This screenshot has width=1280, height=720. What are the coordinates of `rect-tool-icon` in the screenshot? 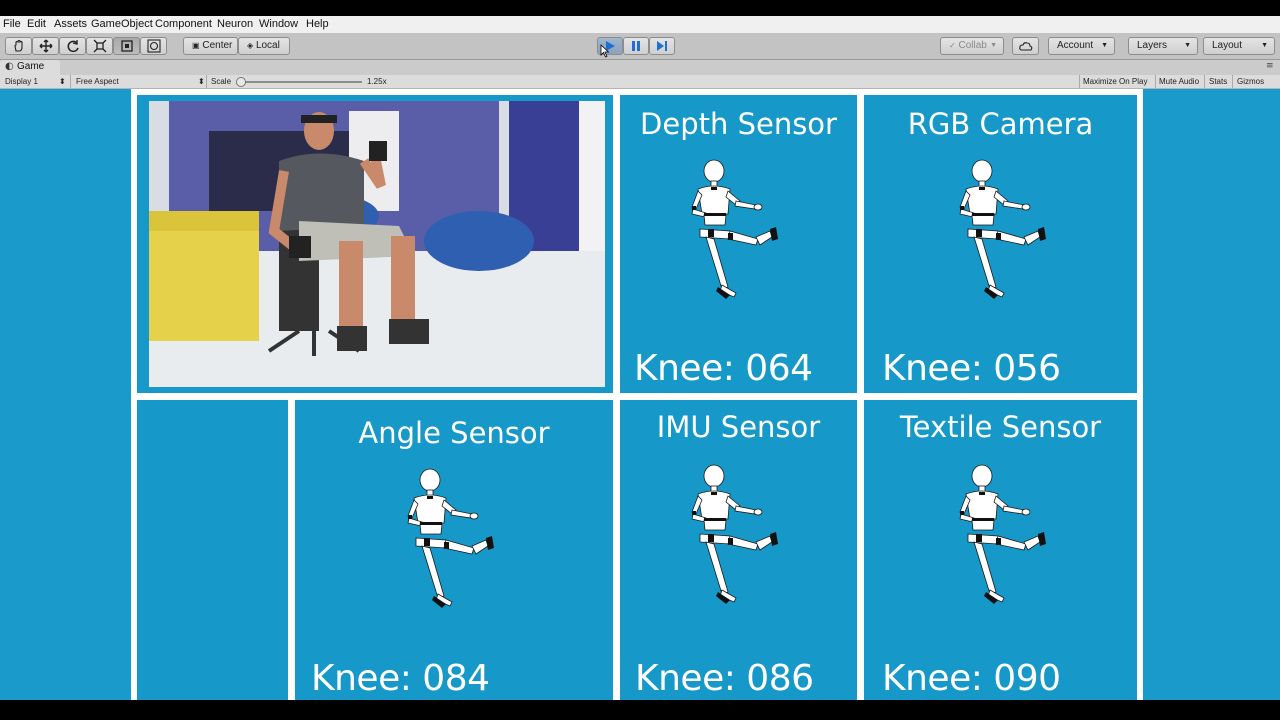 It's located at (126, 46).